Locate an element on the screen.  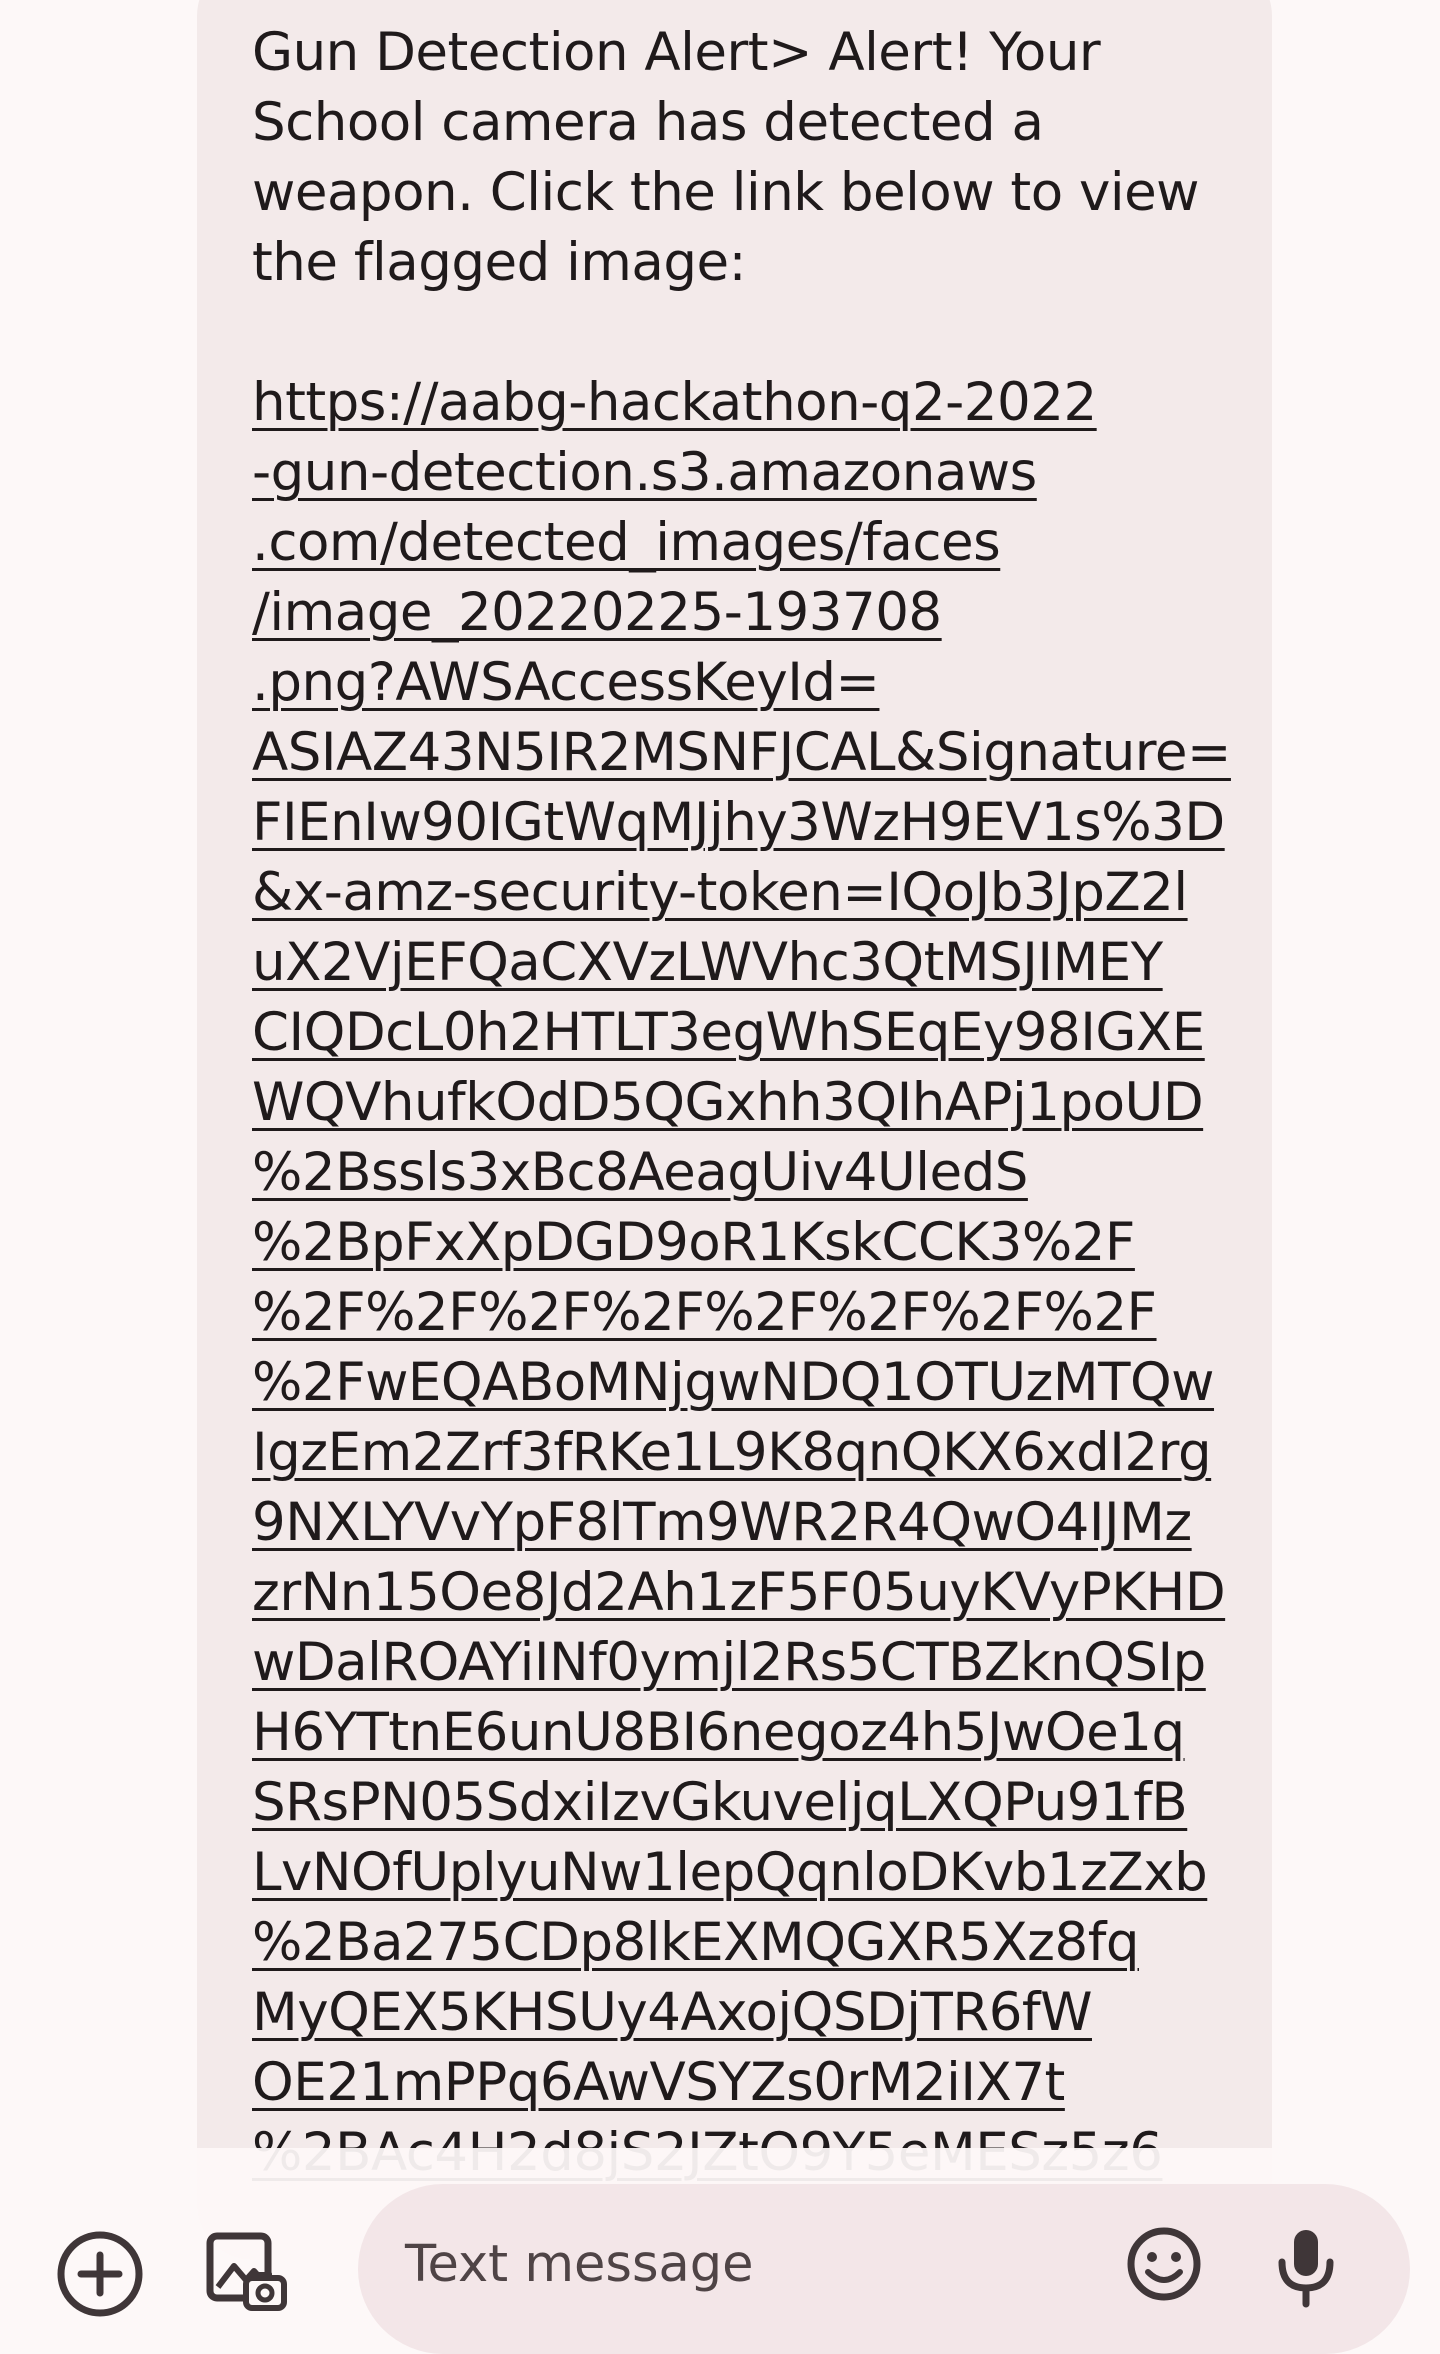
emoji-button is located at coordinates (1164, 2264).